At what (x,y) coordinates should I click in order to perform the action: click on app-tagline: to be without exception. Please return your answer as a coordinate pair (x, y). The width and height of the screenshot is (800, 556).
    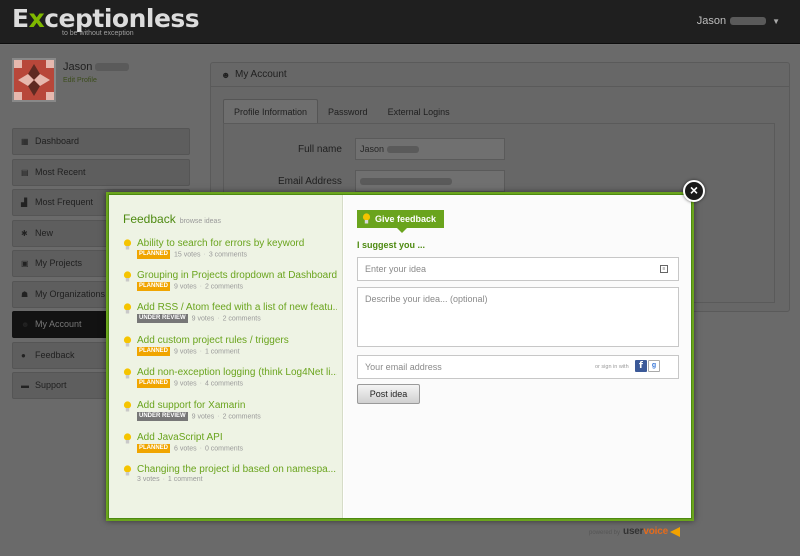
    Looking at the image, I should click on (98, 33).